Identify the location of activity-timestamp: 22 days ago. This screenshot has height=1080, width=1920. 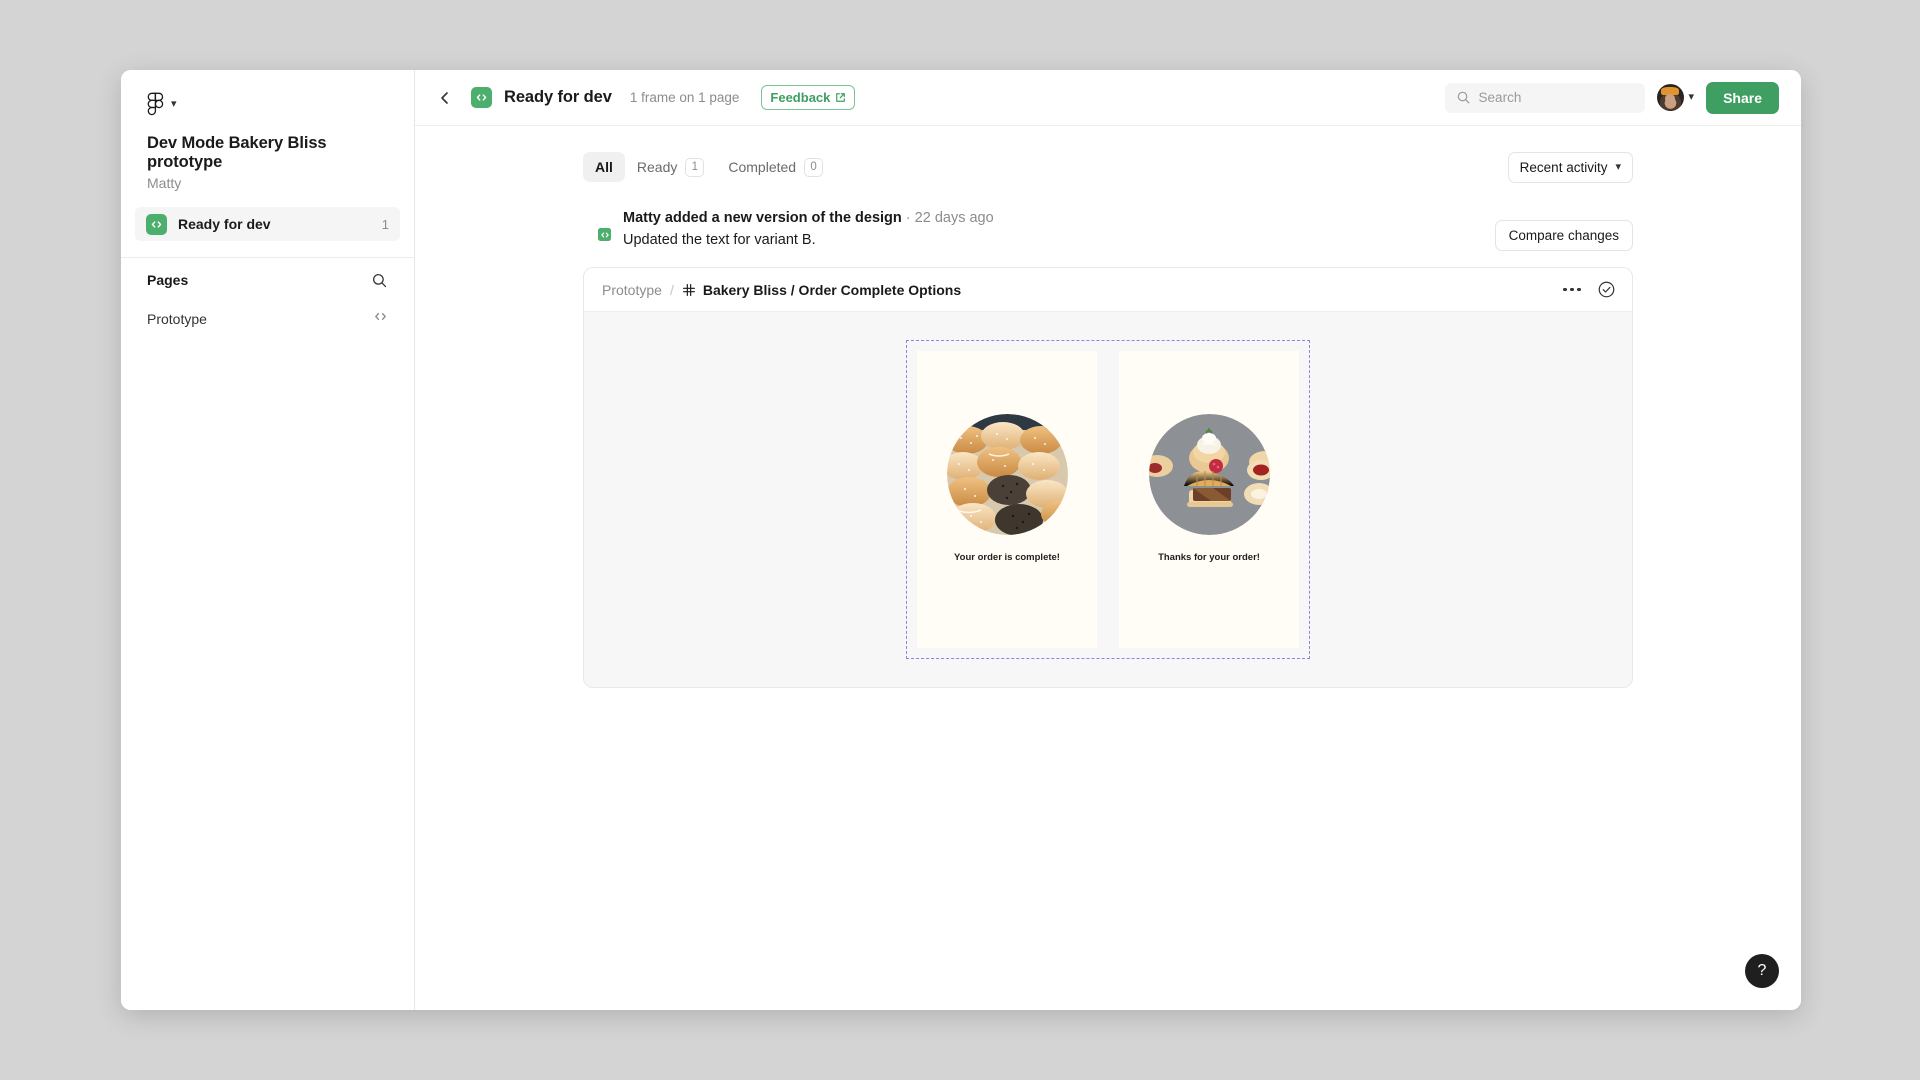
(954, 218).